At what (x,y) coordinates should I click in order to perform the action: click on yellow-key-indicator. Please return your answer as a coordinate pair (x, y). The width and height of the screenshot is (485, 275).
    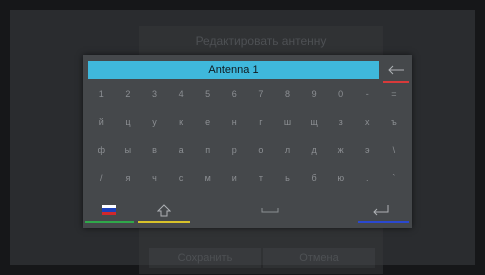
    Looking at the image, I should click on (164, 222).